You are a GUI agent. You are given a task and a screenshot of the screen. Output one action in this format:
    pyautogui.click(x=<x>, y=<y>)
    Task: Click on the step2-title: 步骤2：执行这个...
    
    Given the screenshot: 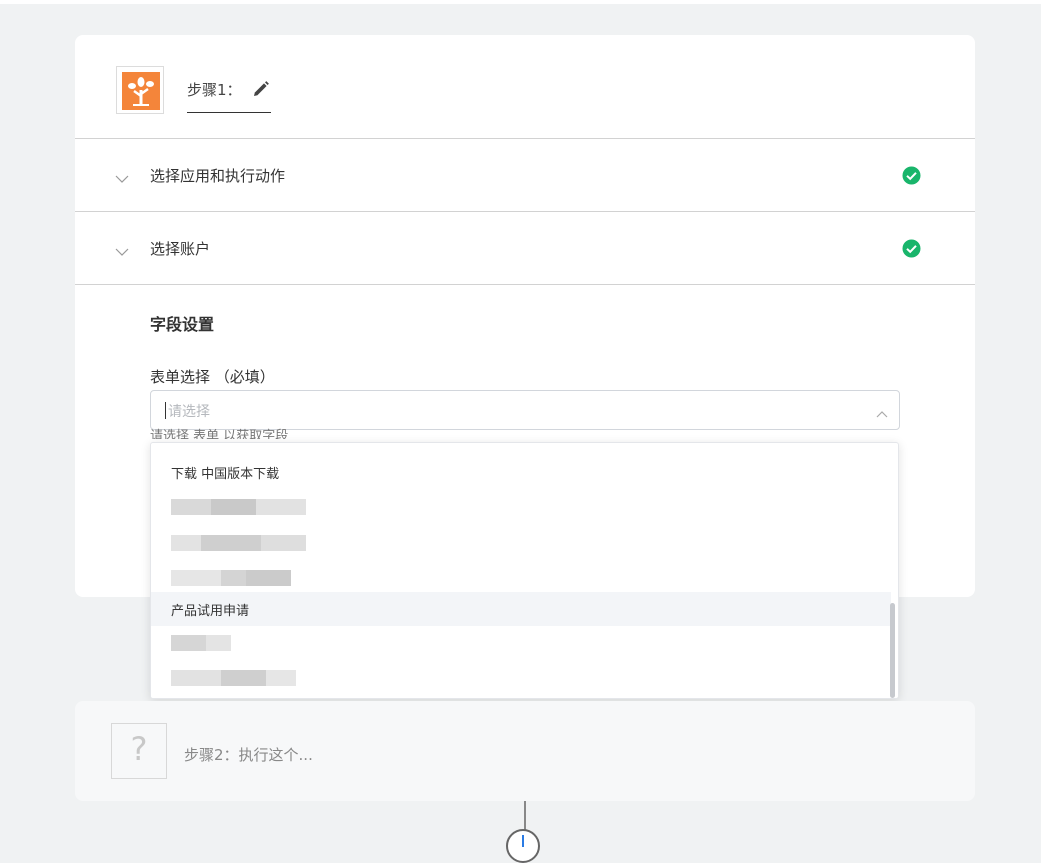 What is the action you would take?
    pyautogui.click(x=248, y=755)
    